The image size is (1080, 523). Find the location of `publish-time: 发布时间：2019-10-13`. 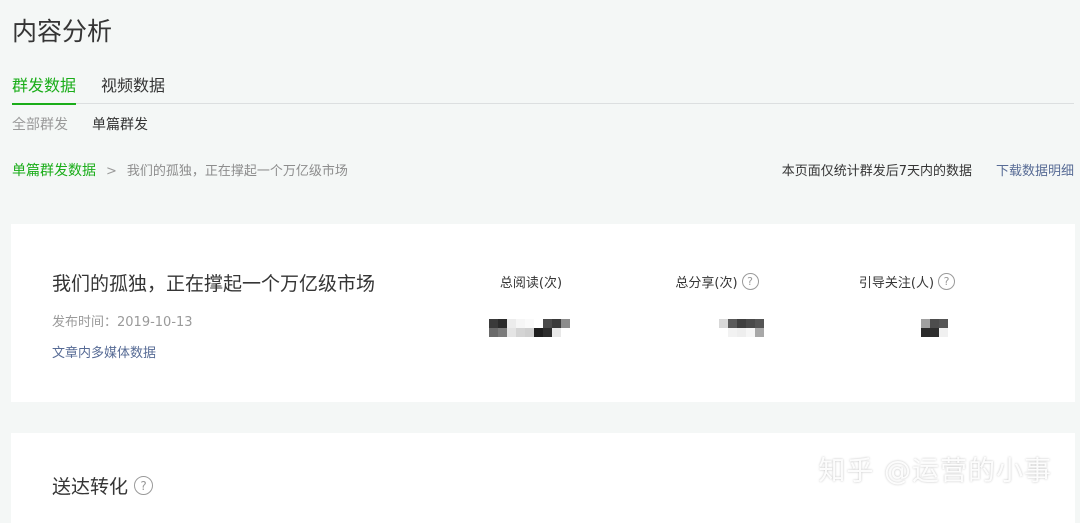

publish-time: 发布时间：2019-10-13 is located at coordinates (122, 320).